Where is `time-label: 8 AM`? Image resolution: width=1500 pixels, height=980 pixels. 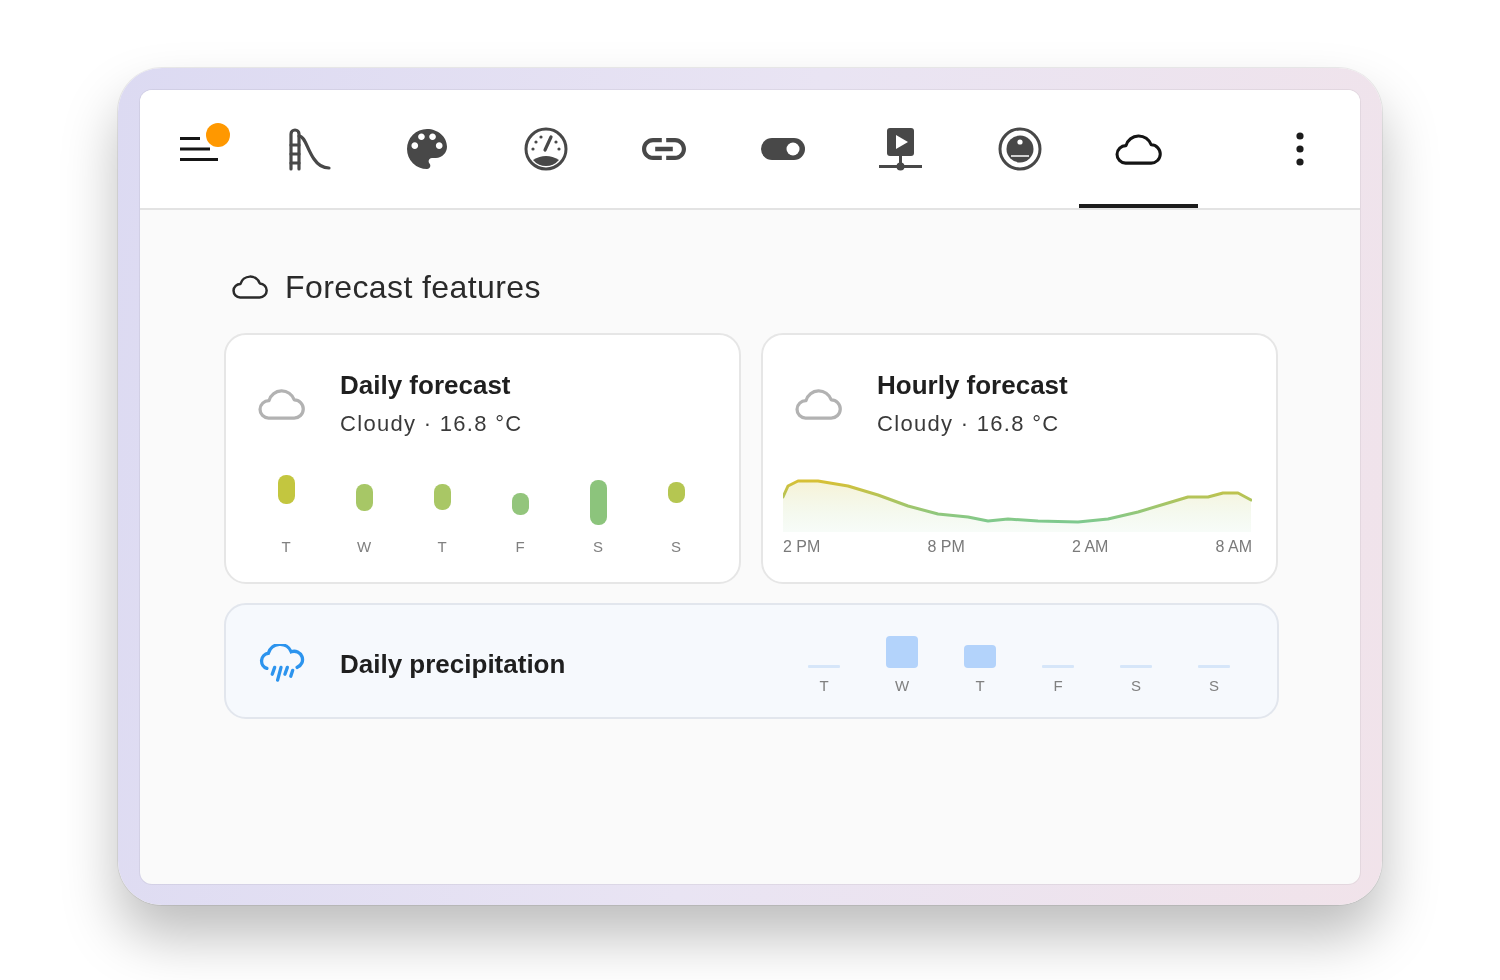 time-label: 8 AM is located at coordinates (1233, 547).